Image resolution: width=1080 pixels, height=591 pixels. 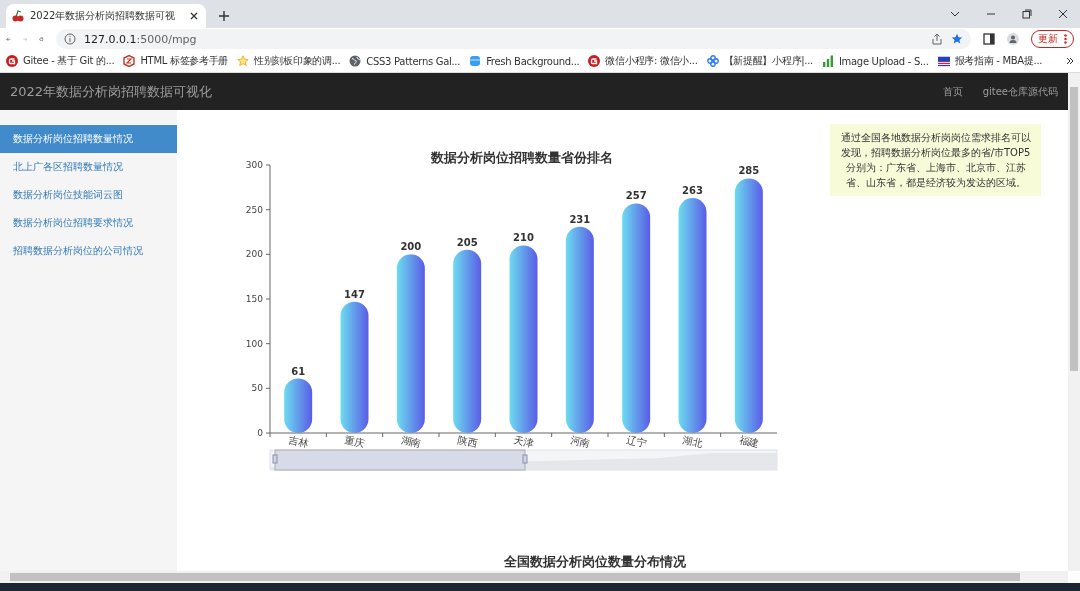 What do you see at coordinates (1020, 91) in the screenshot?
I see `nav-link: gitee仓库源代码` at bounding box center [1020, 91].